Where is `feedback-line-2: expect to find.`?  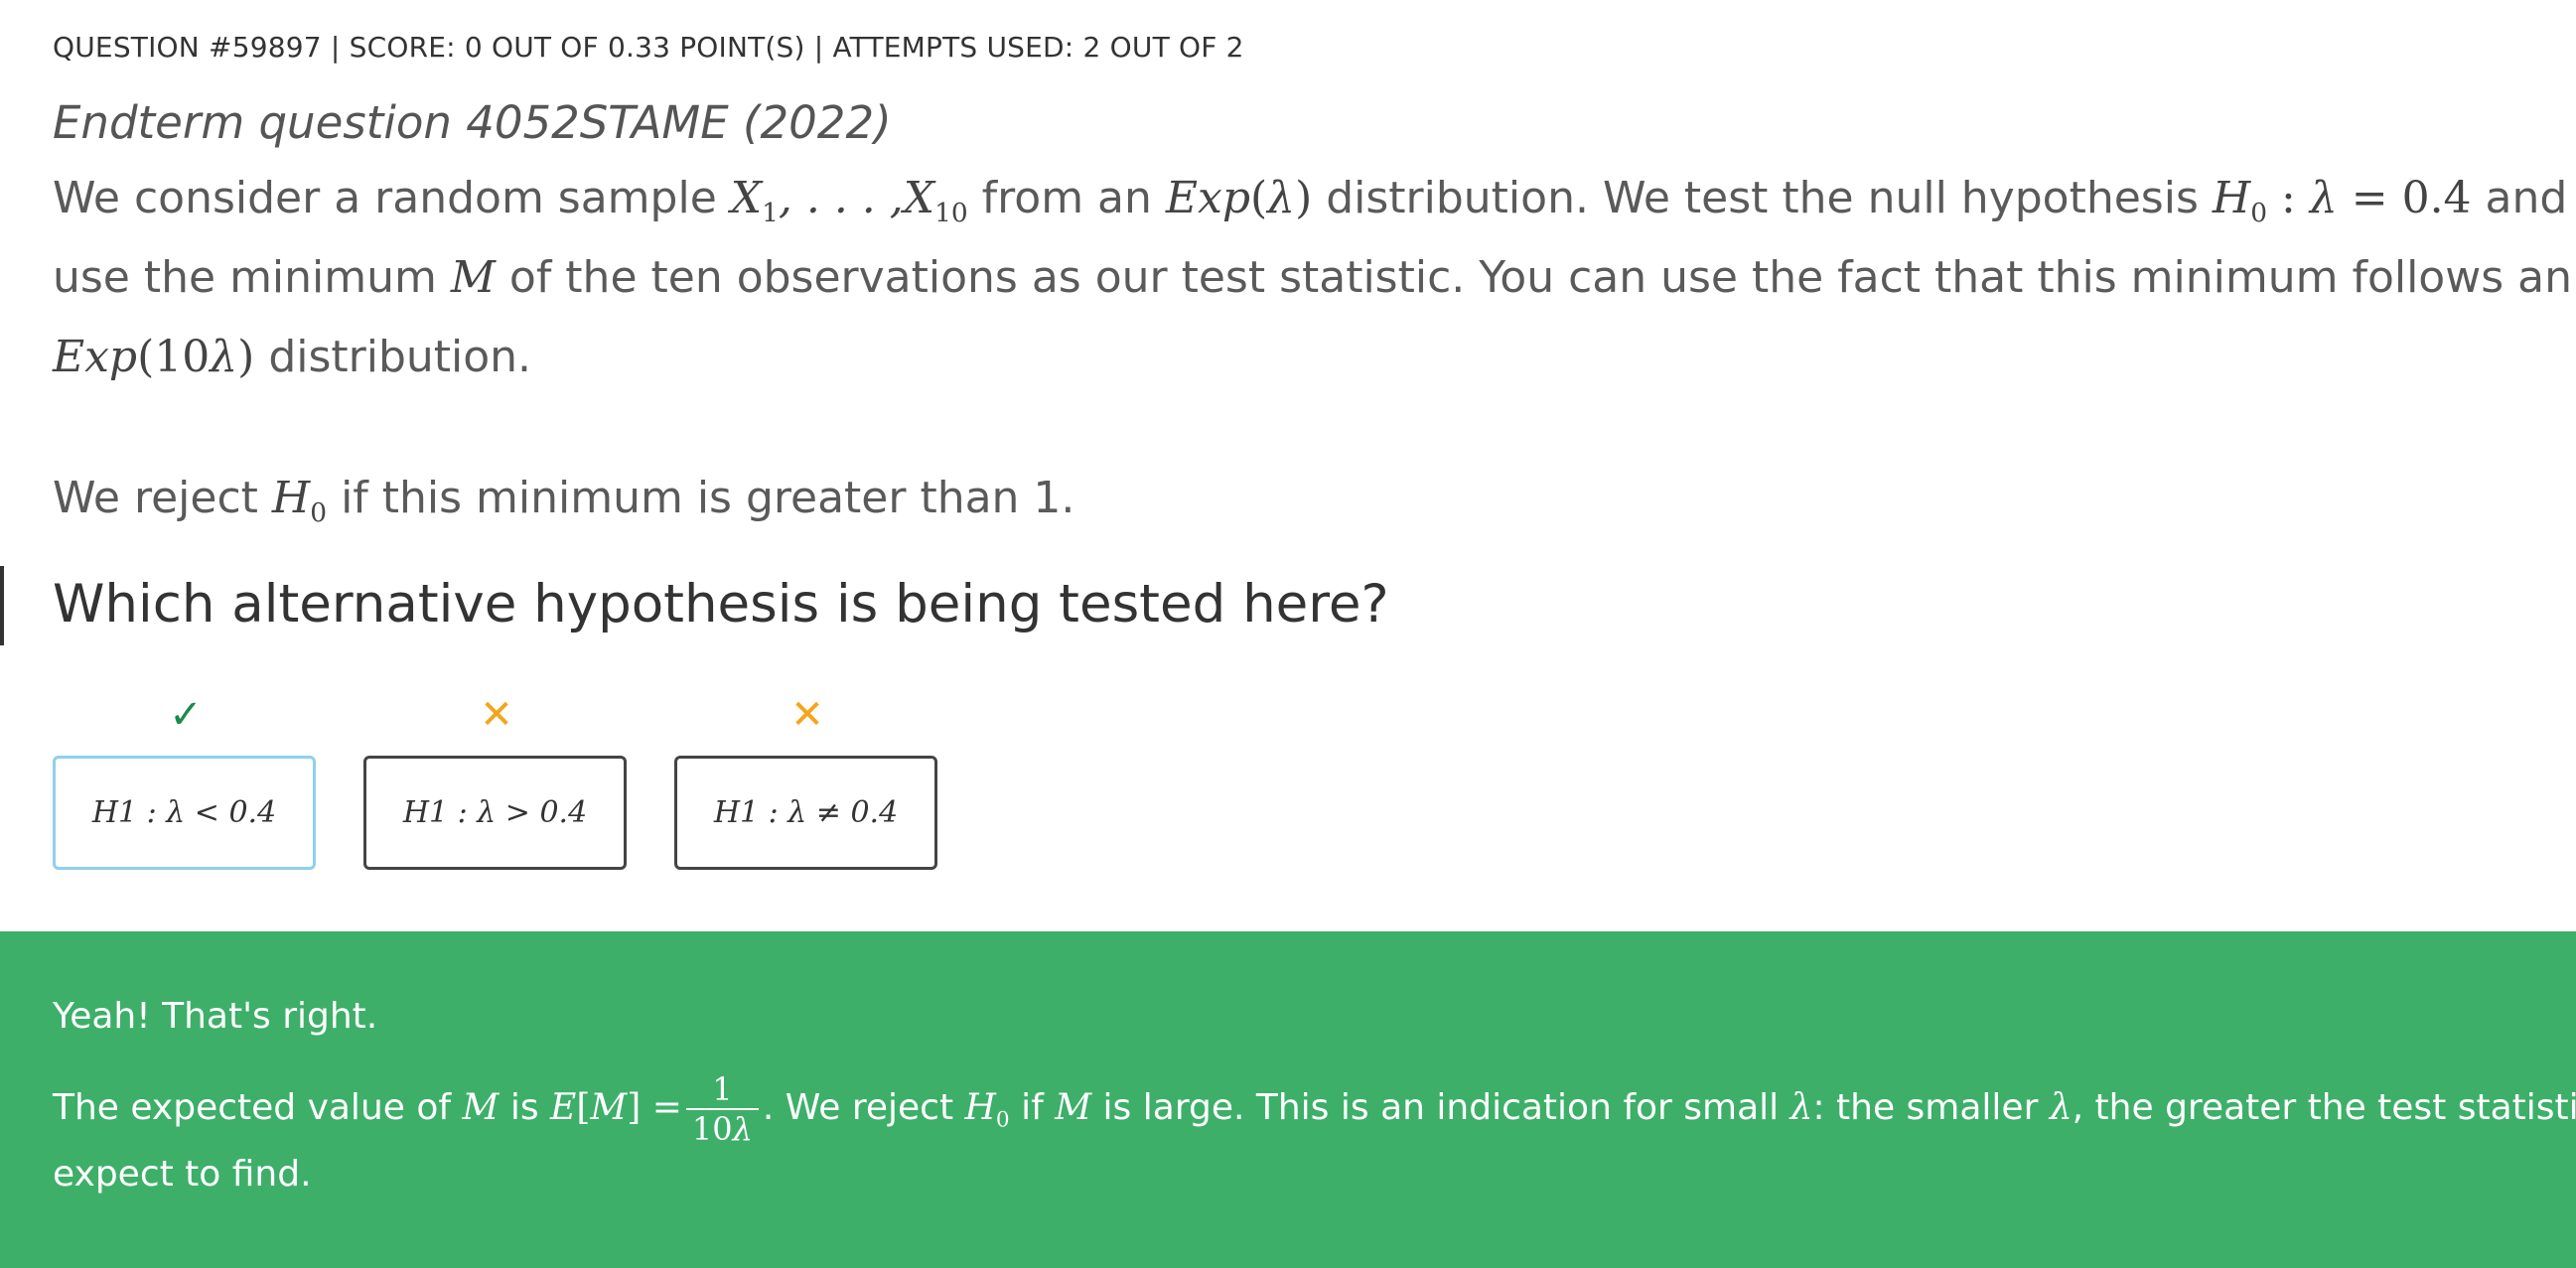 feedback-line-2: expect to find. is located at coordinates (182, 1174).